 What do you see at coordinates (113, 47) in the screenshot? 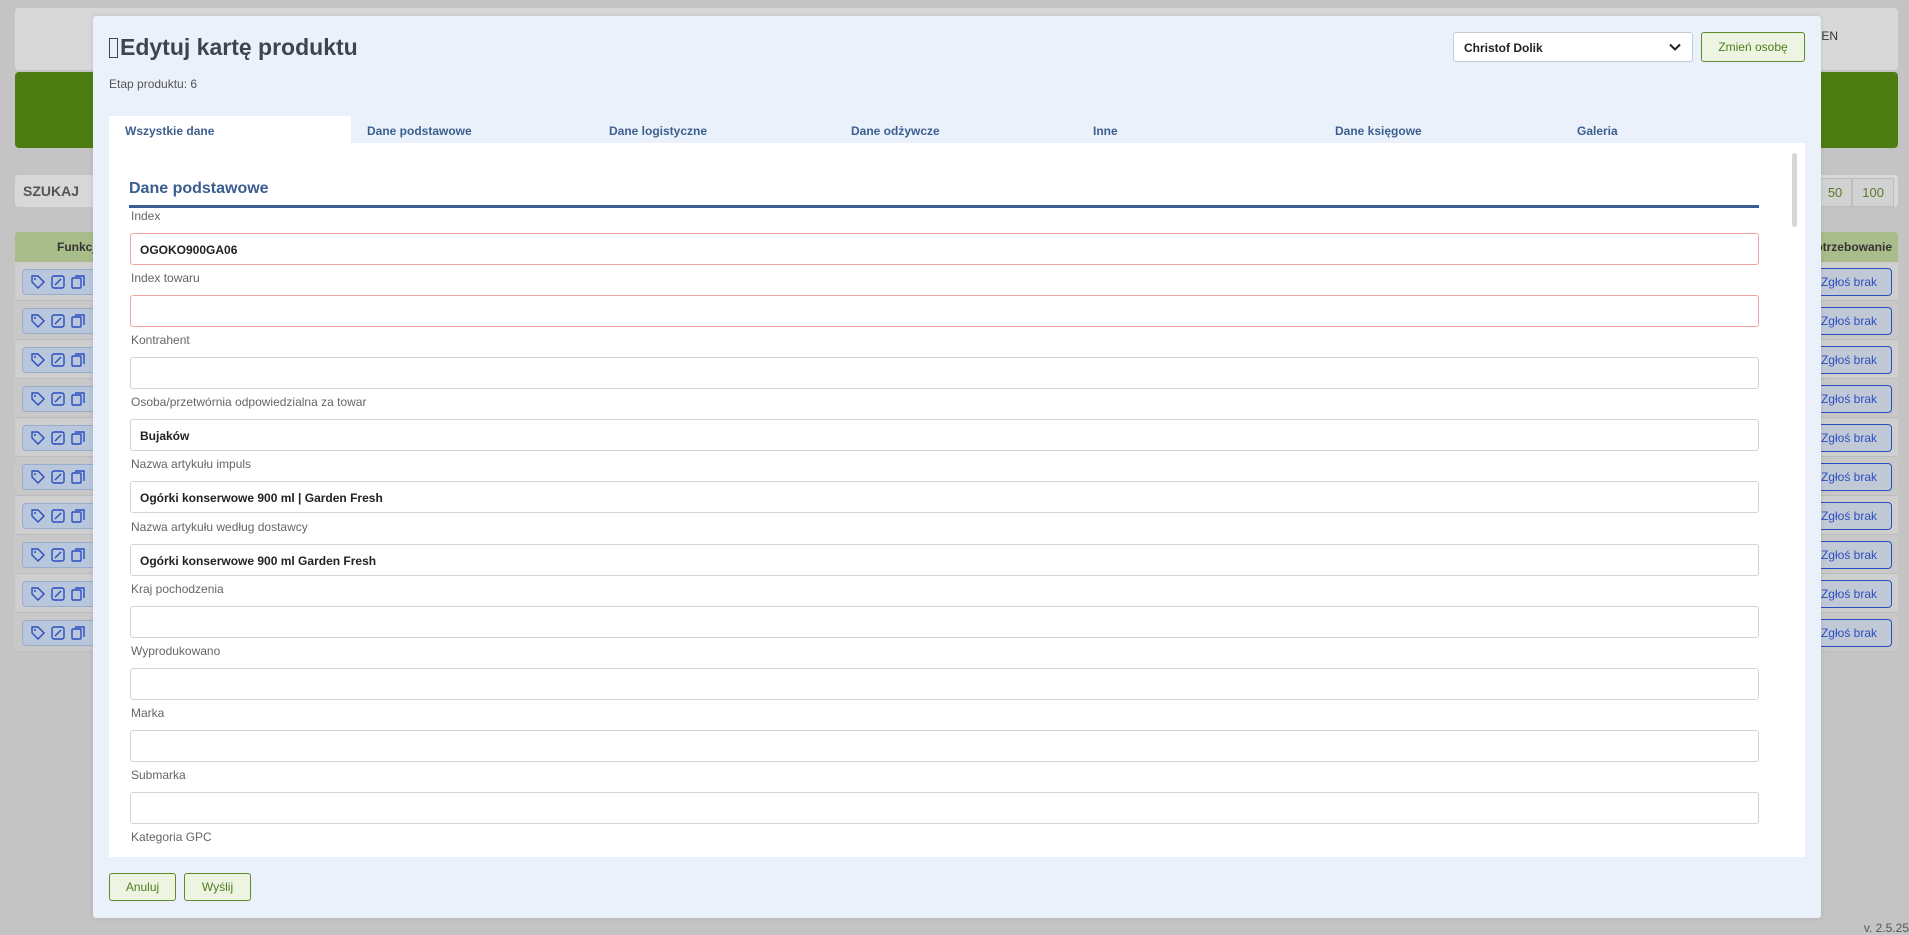
I see `missing-glyph-icon` at bounding box center [113, 47].